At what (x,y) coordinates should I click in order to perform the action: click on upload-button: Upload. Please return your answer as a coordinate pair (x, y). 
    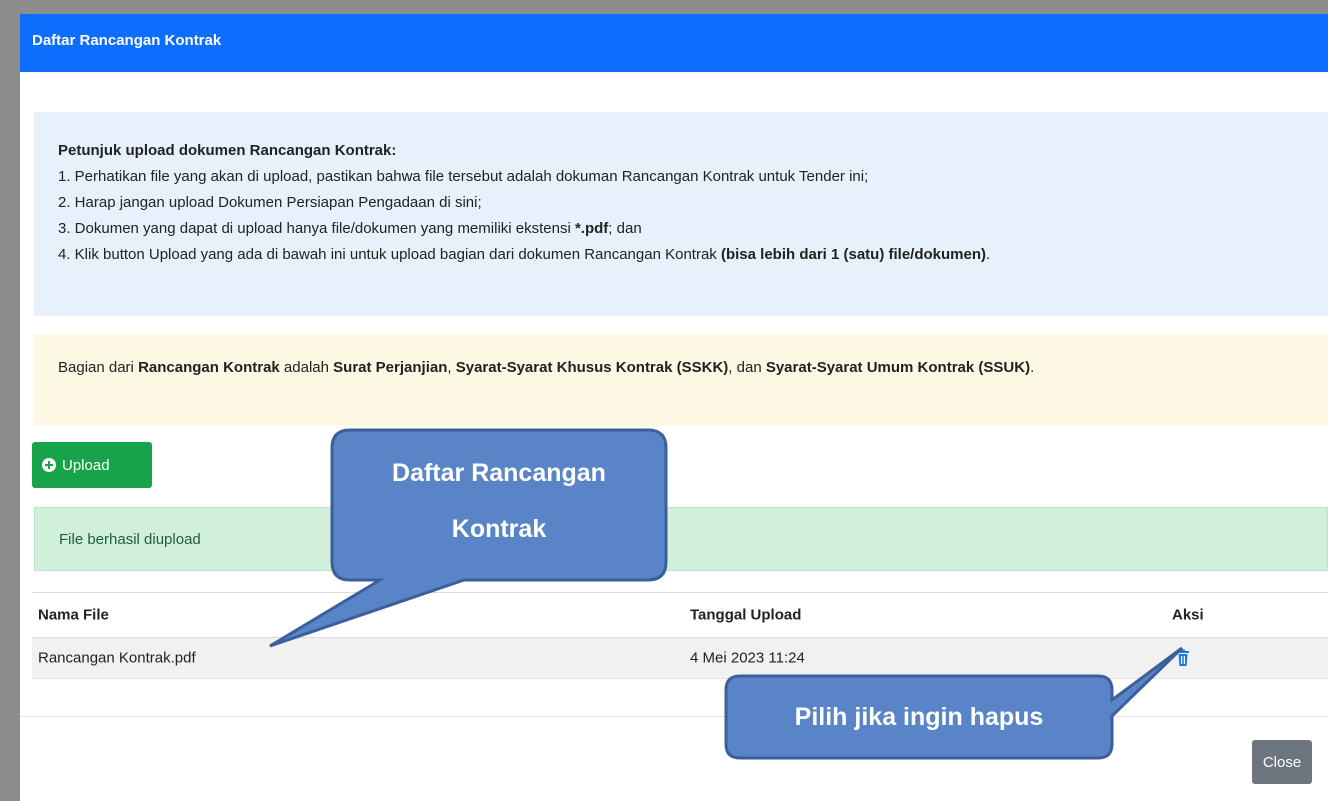
    Looking at the image, I should click on (92, 465).